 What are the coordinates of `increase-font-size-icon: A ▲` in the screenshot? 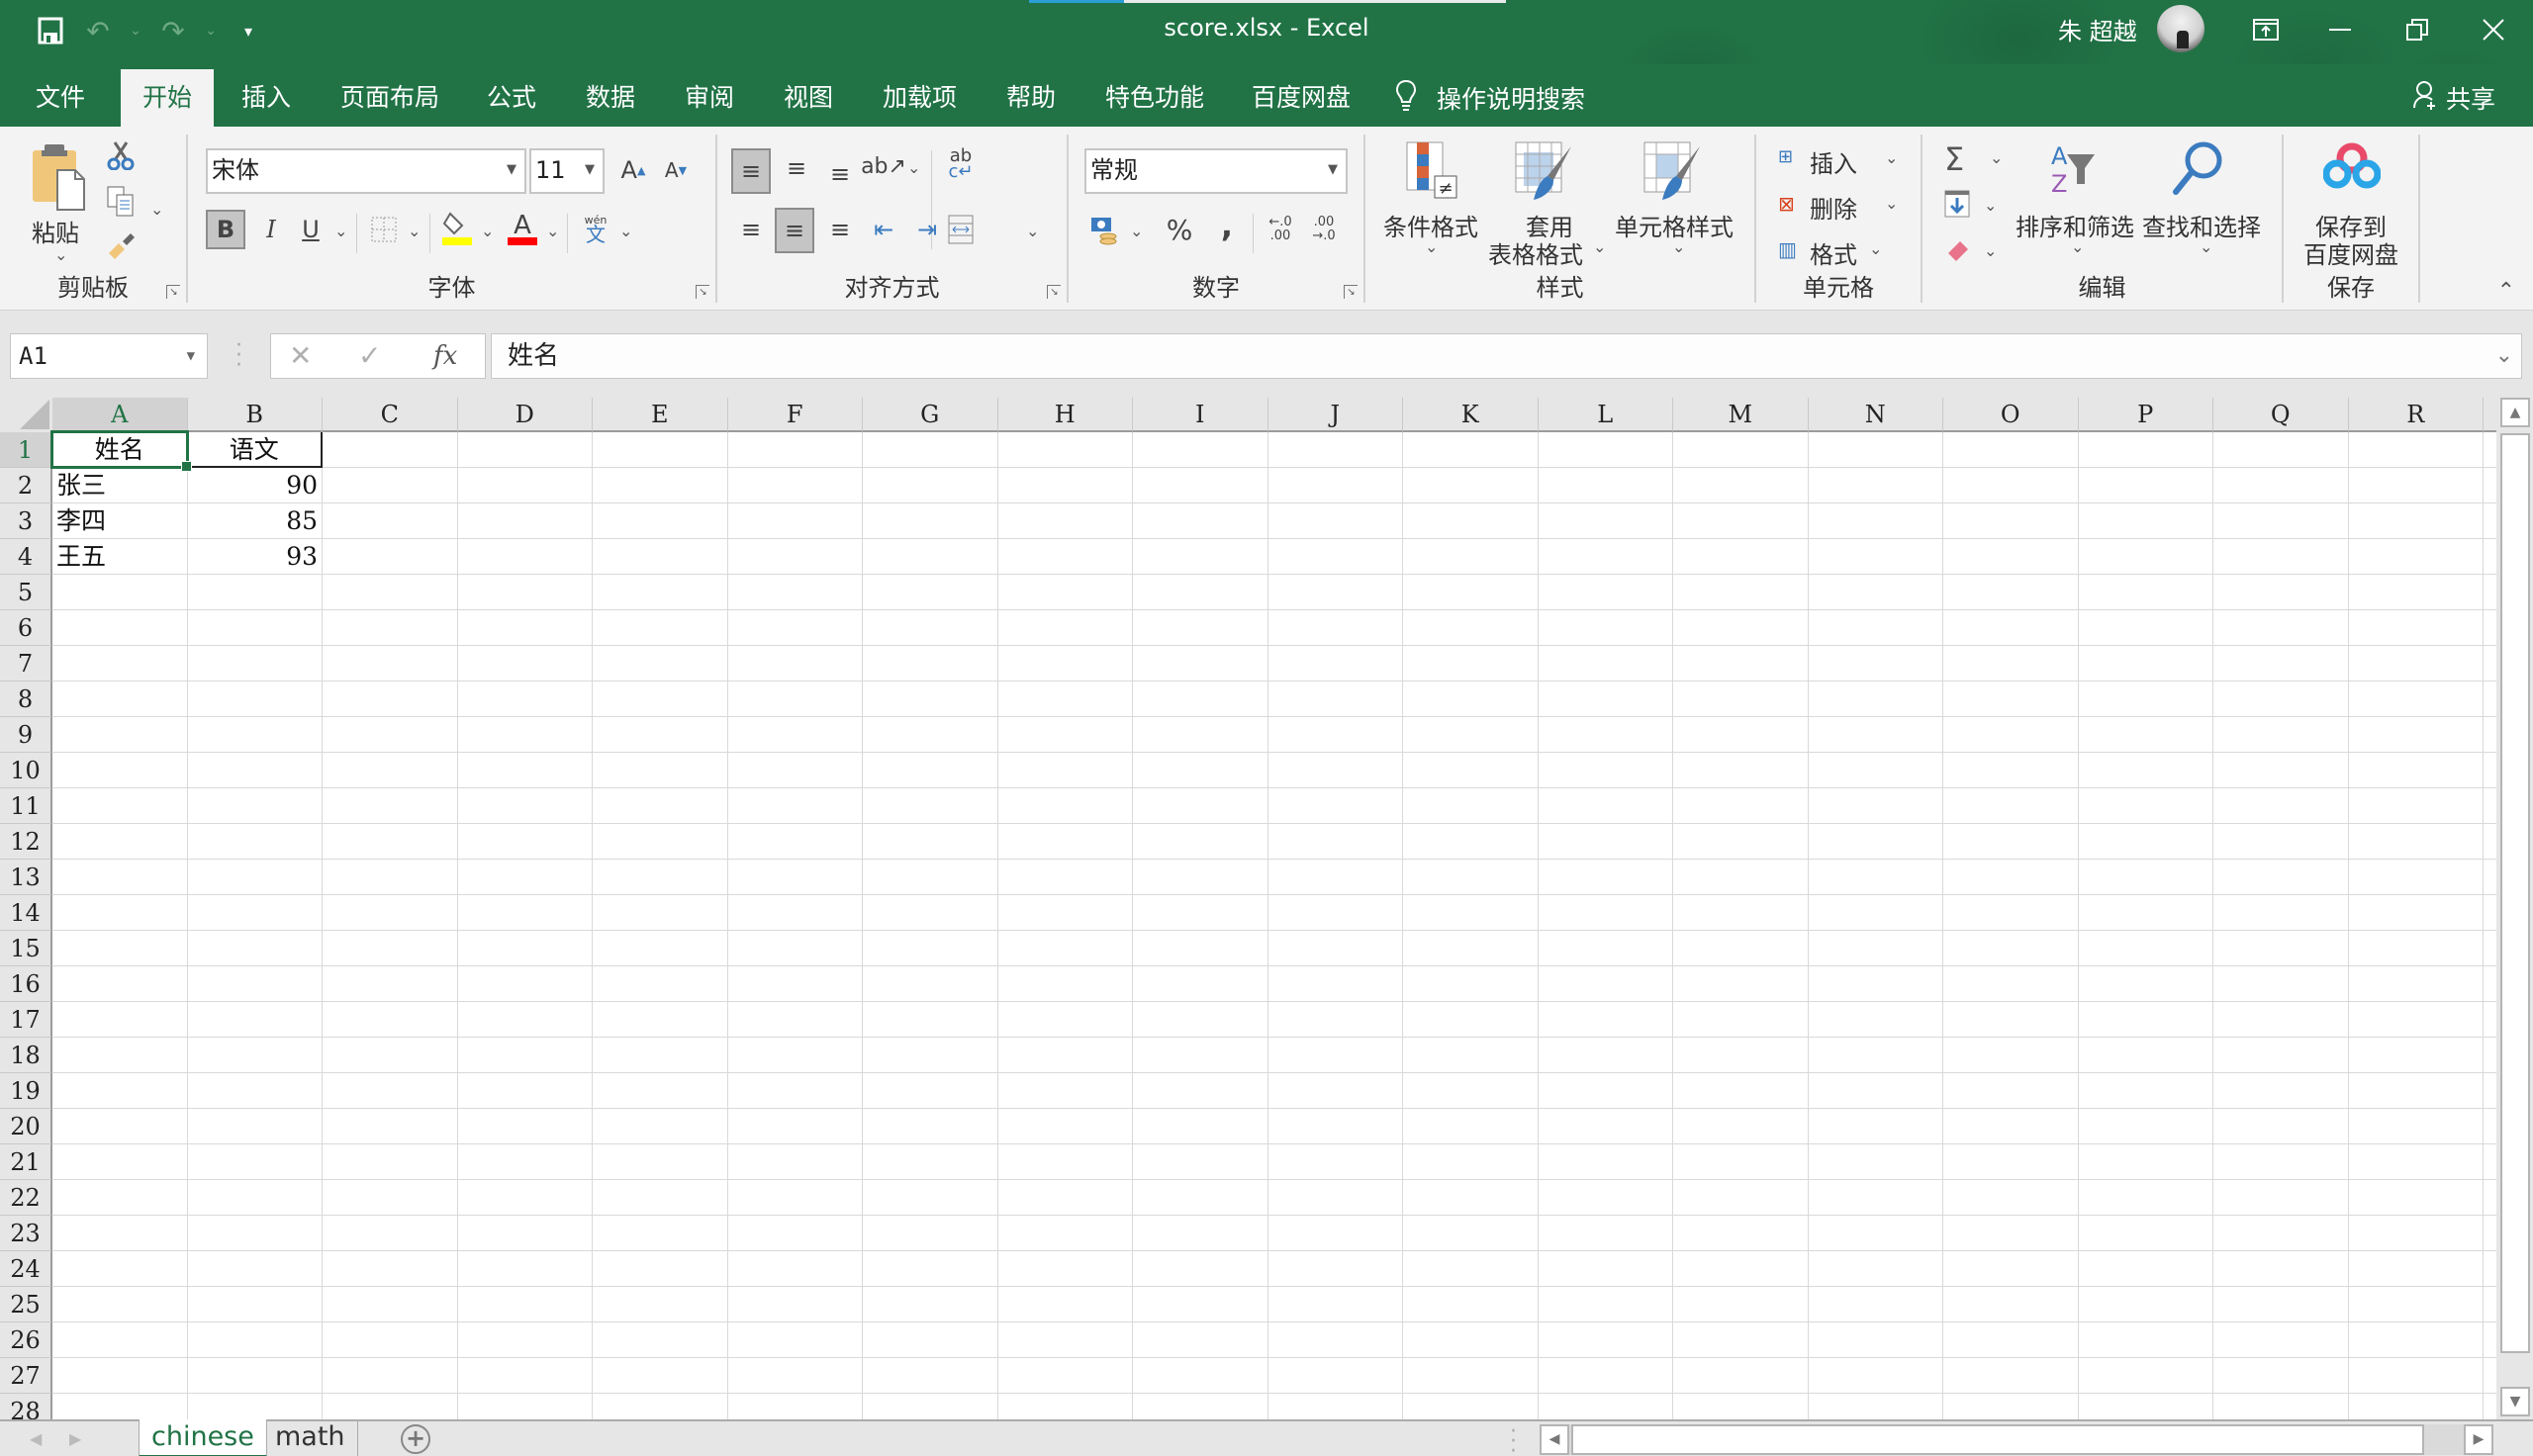 It's located at (633, 170).